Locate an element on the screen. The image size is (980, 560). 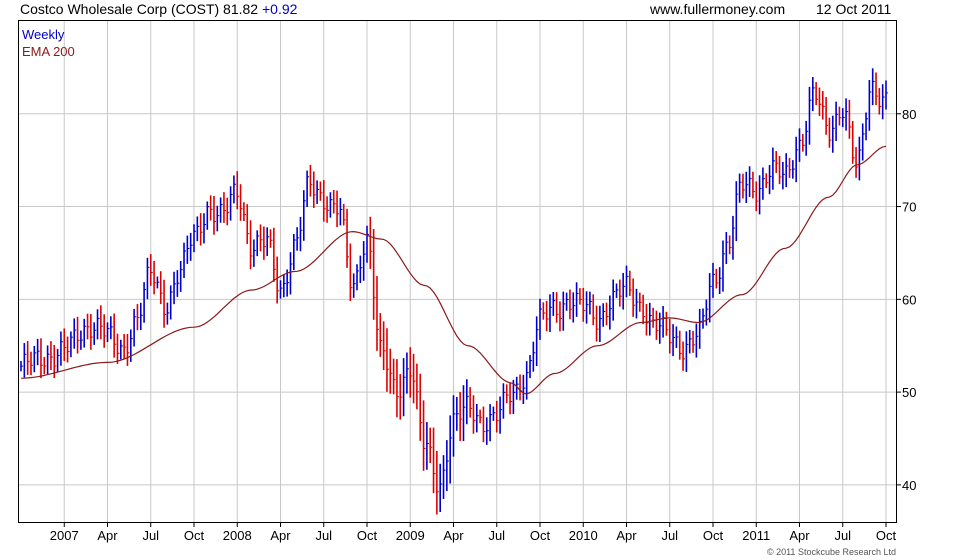
x-tick-label: 2009 is located at coordinates (410, 535).